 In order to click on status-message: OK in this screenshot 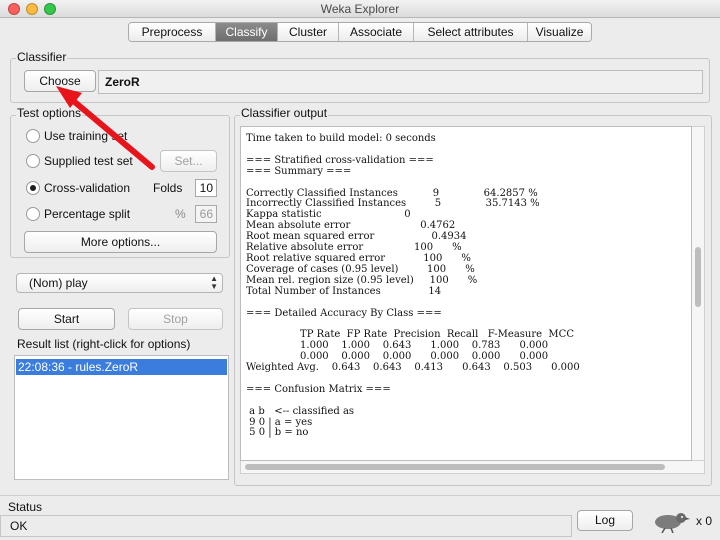, I will do `click(19, 526)`.